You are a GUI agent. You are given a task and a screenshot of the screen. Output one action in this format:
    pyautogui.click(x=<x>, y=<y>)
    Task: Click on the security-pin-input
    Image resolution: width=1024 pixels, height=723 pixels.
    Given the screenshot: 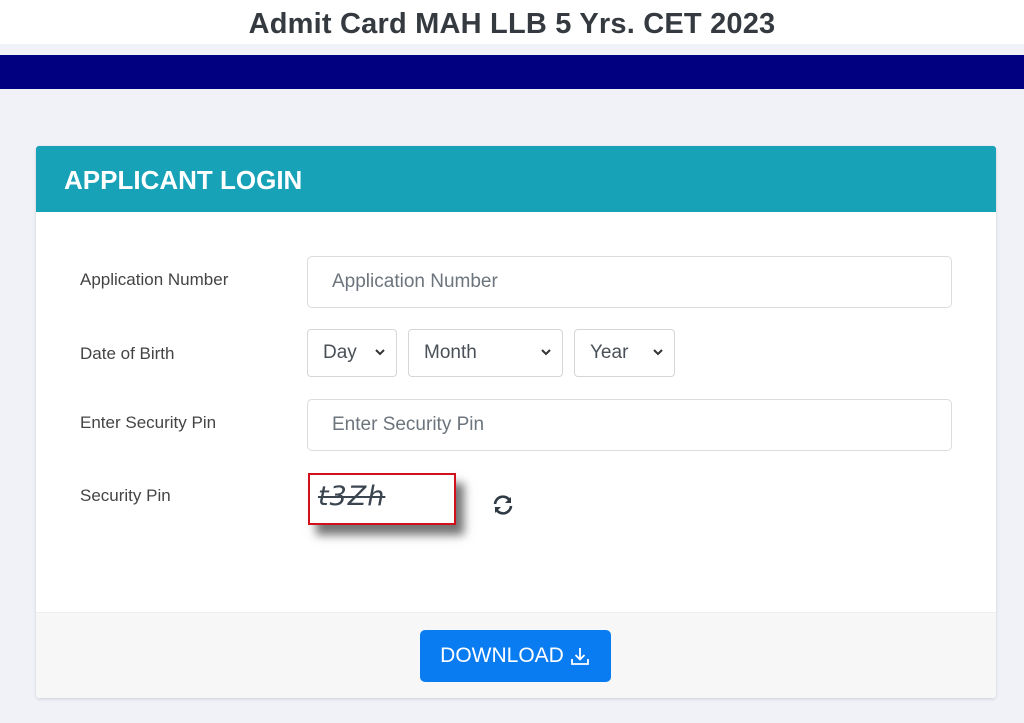 What is the action you would take?
    pyautogui.click(x=629, y=425)
    